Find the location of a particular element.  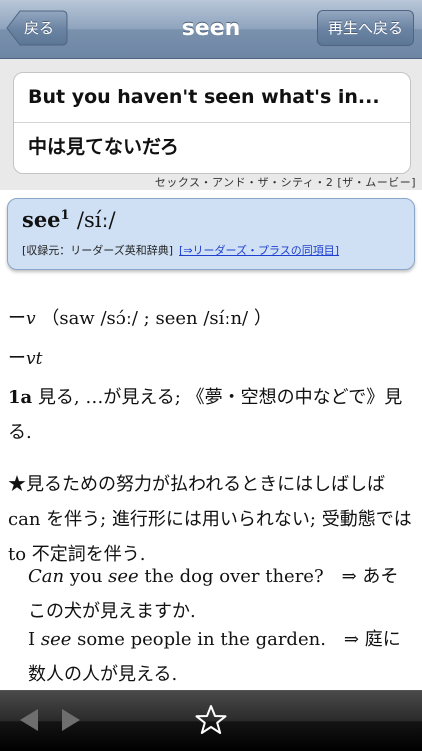

pos-transitive-line: ーvt is located at coordinates (25, 357).